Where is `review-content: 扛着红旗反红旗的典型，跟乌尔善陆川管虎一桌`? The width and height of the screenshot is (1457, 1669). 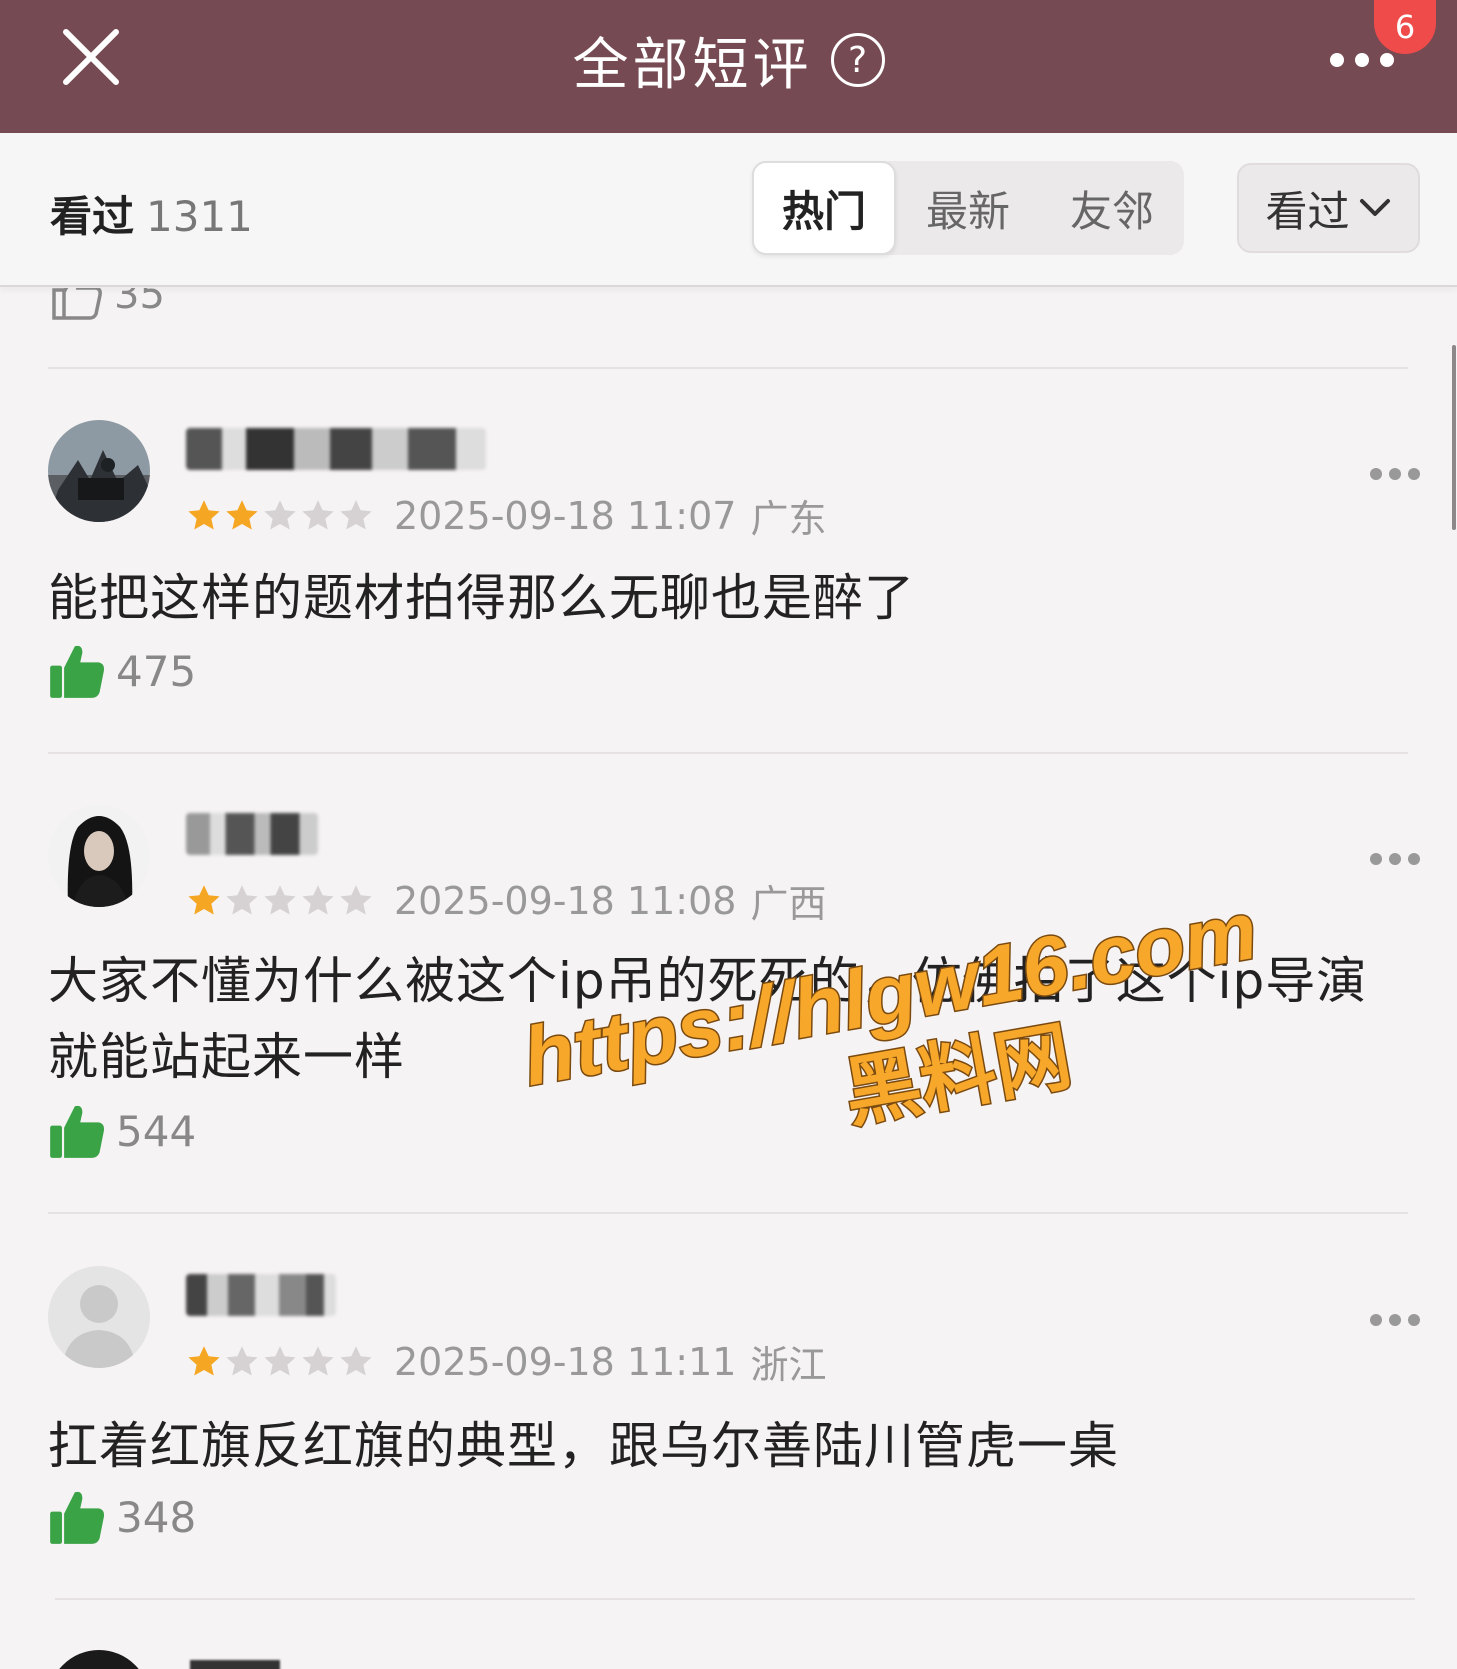 review-content: 扛着红旗反红旗的典型，跟乌尔善陆川管虎一桌 is located at coordinates (583, 1446).